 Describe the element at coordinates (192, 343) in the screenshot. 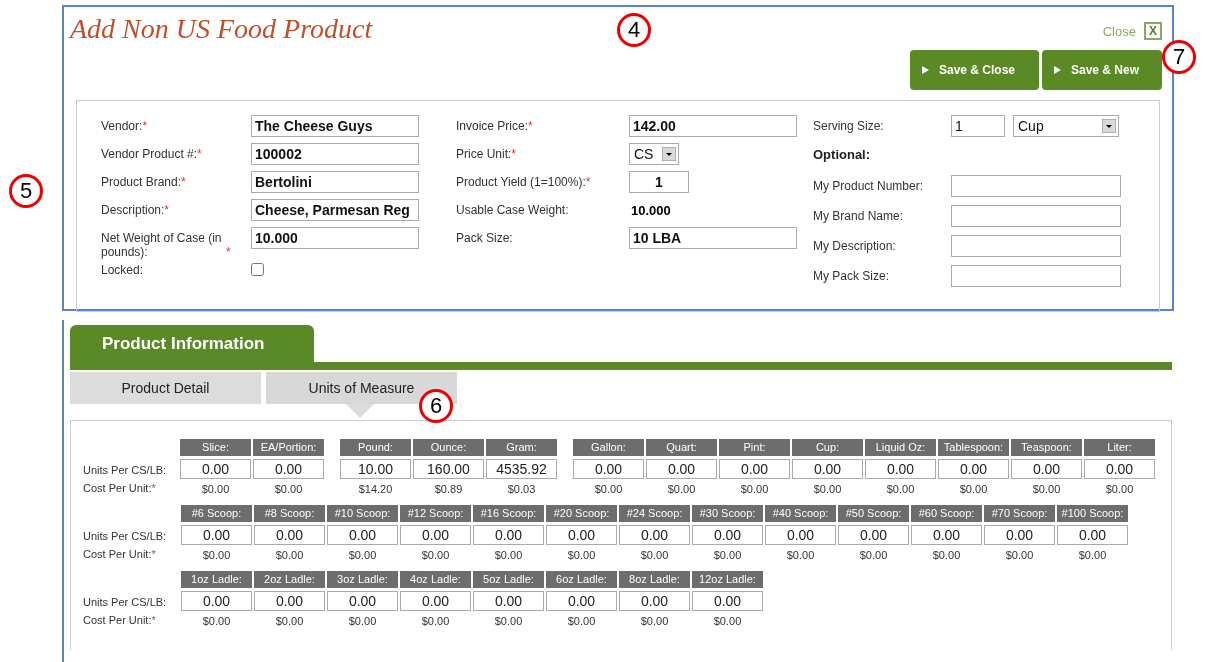

I see `section-tab: Product Information` at that location.